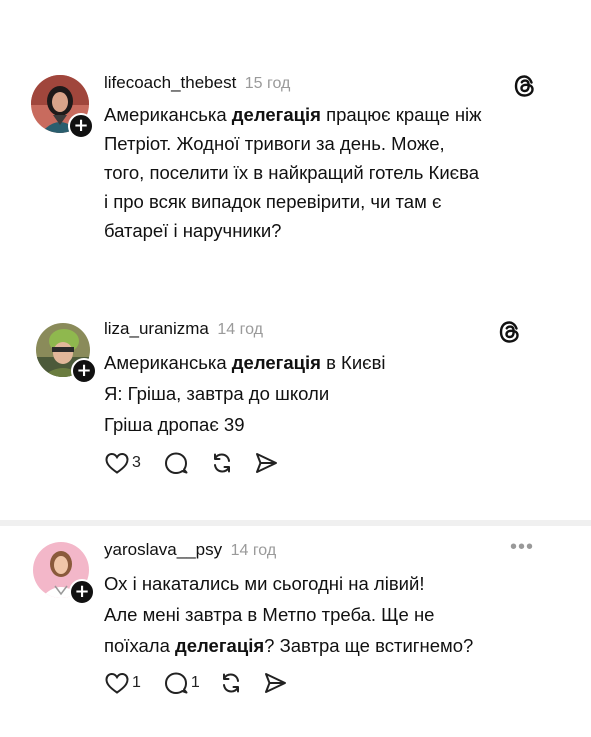 Image resolution: width=591 pixels, height=737 pixels. I want to click on repost-icon, so click(230, 683).